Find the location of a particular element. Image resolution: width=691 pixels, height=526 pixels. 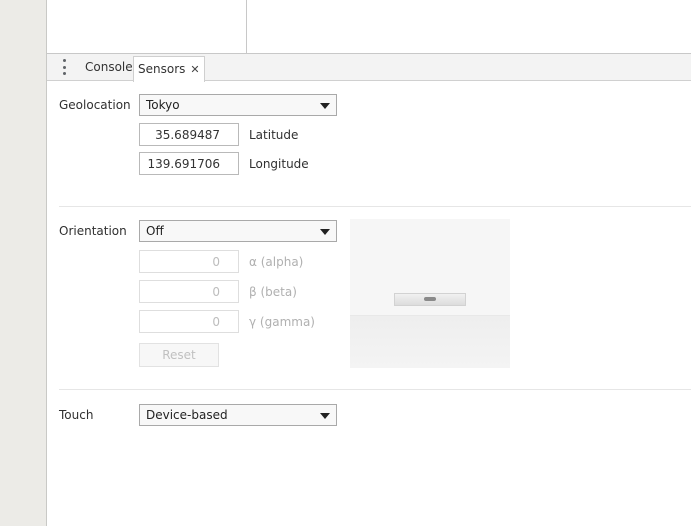

more-vertical-icon is located at coordinates (64, 67).